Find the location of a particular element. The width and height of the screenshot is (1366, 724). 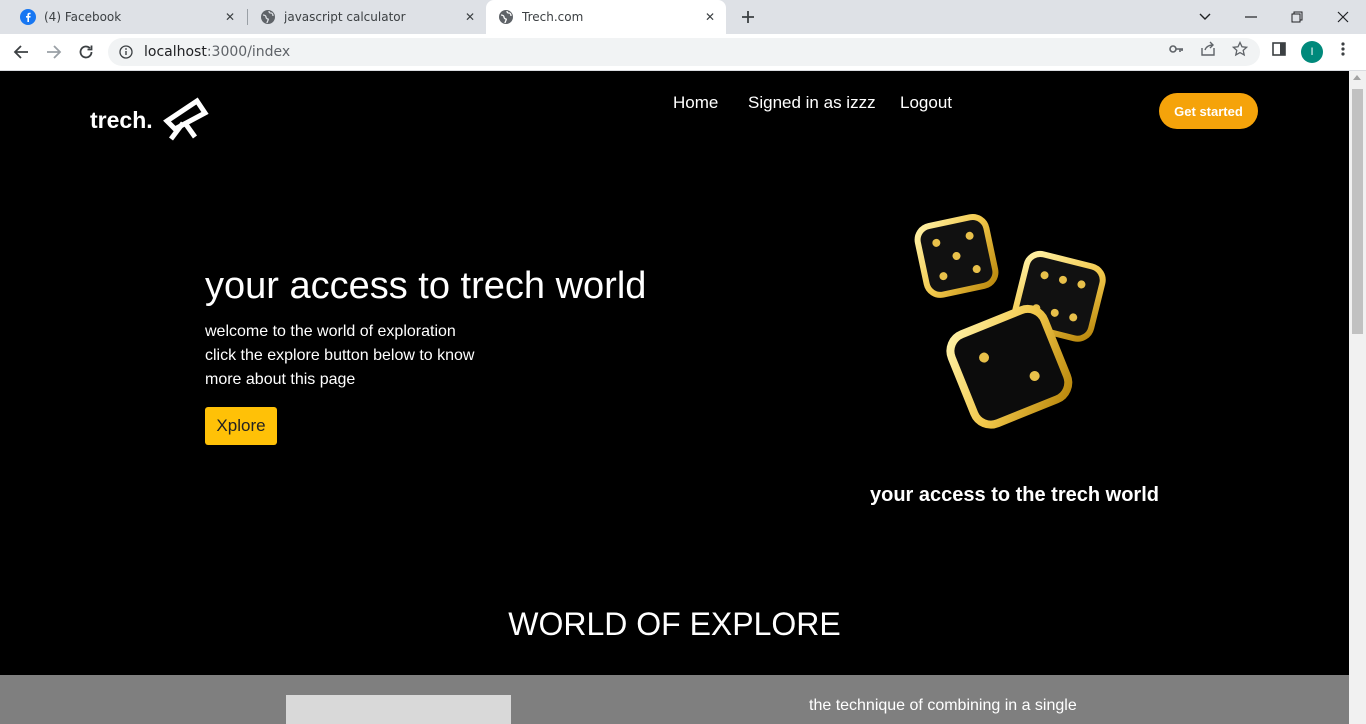

close-icon is located at coordinates (1343, 17).